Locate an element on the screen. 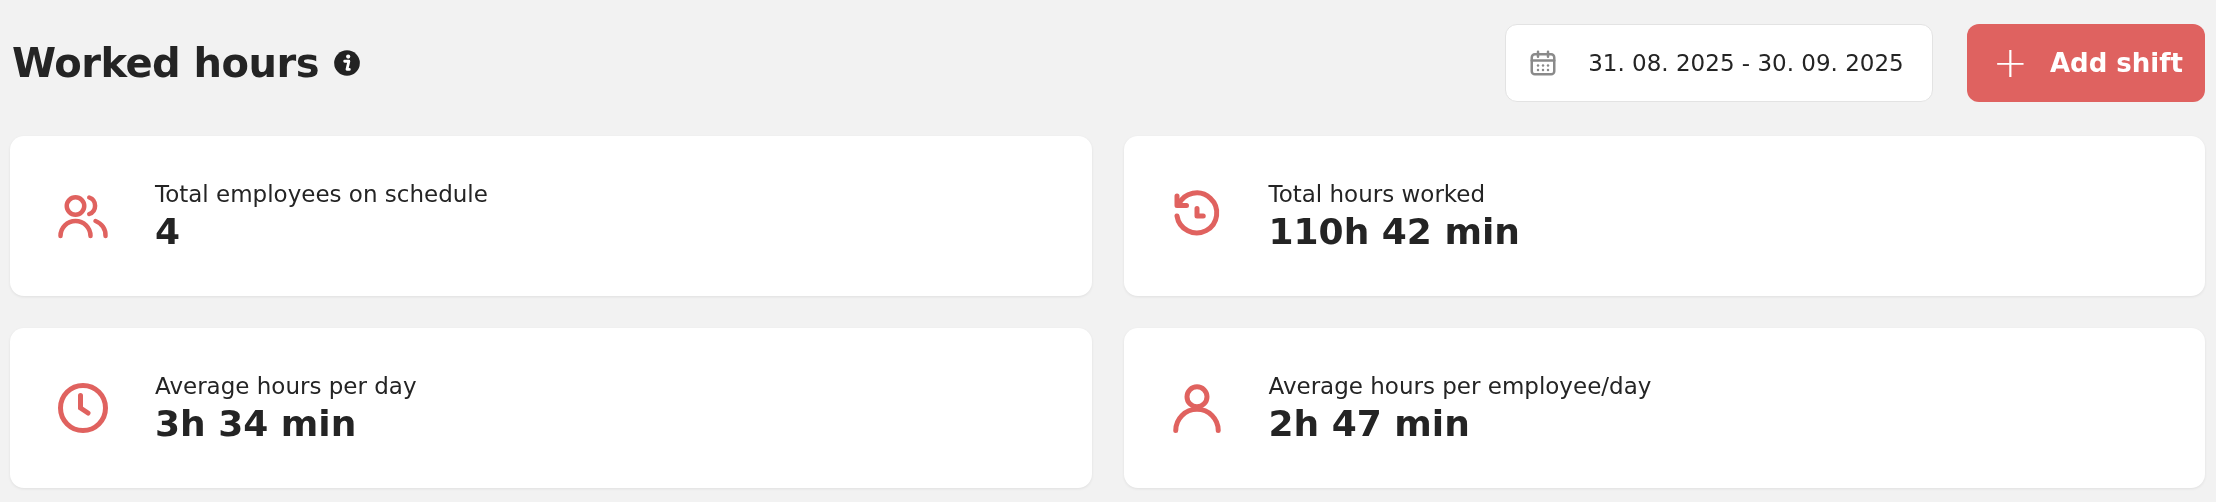 Image resolution: width=2216 pixels, height=502 pixels. stat-value: 2h 47 min is located at coordinates (1369, 423).